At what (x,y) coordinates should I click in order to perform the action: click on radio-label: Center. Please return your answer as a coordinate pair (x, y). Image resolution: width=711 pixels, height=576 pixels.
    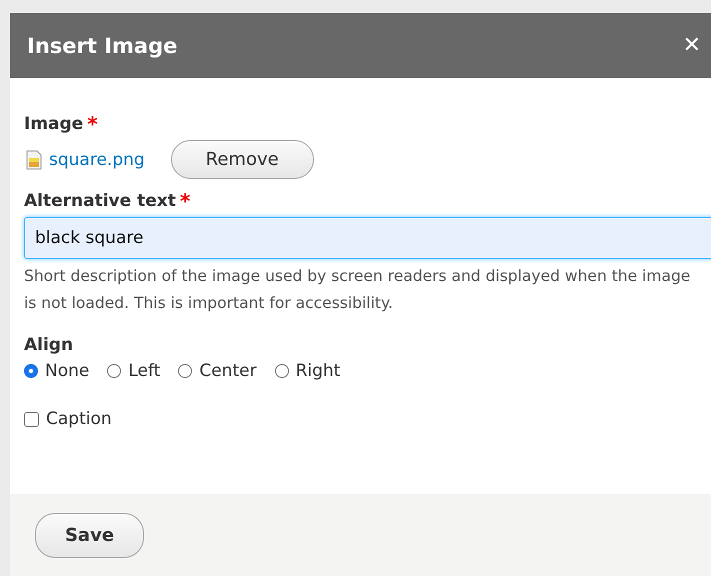
    Looking at the image, I should click on (228, 371).